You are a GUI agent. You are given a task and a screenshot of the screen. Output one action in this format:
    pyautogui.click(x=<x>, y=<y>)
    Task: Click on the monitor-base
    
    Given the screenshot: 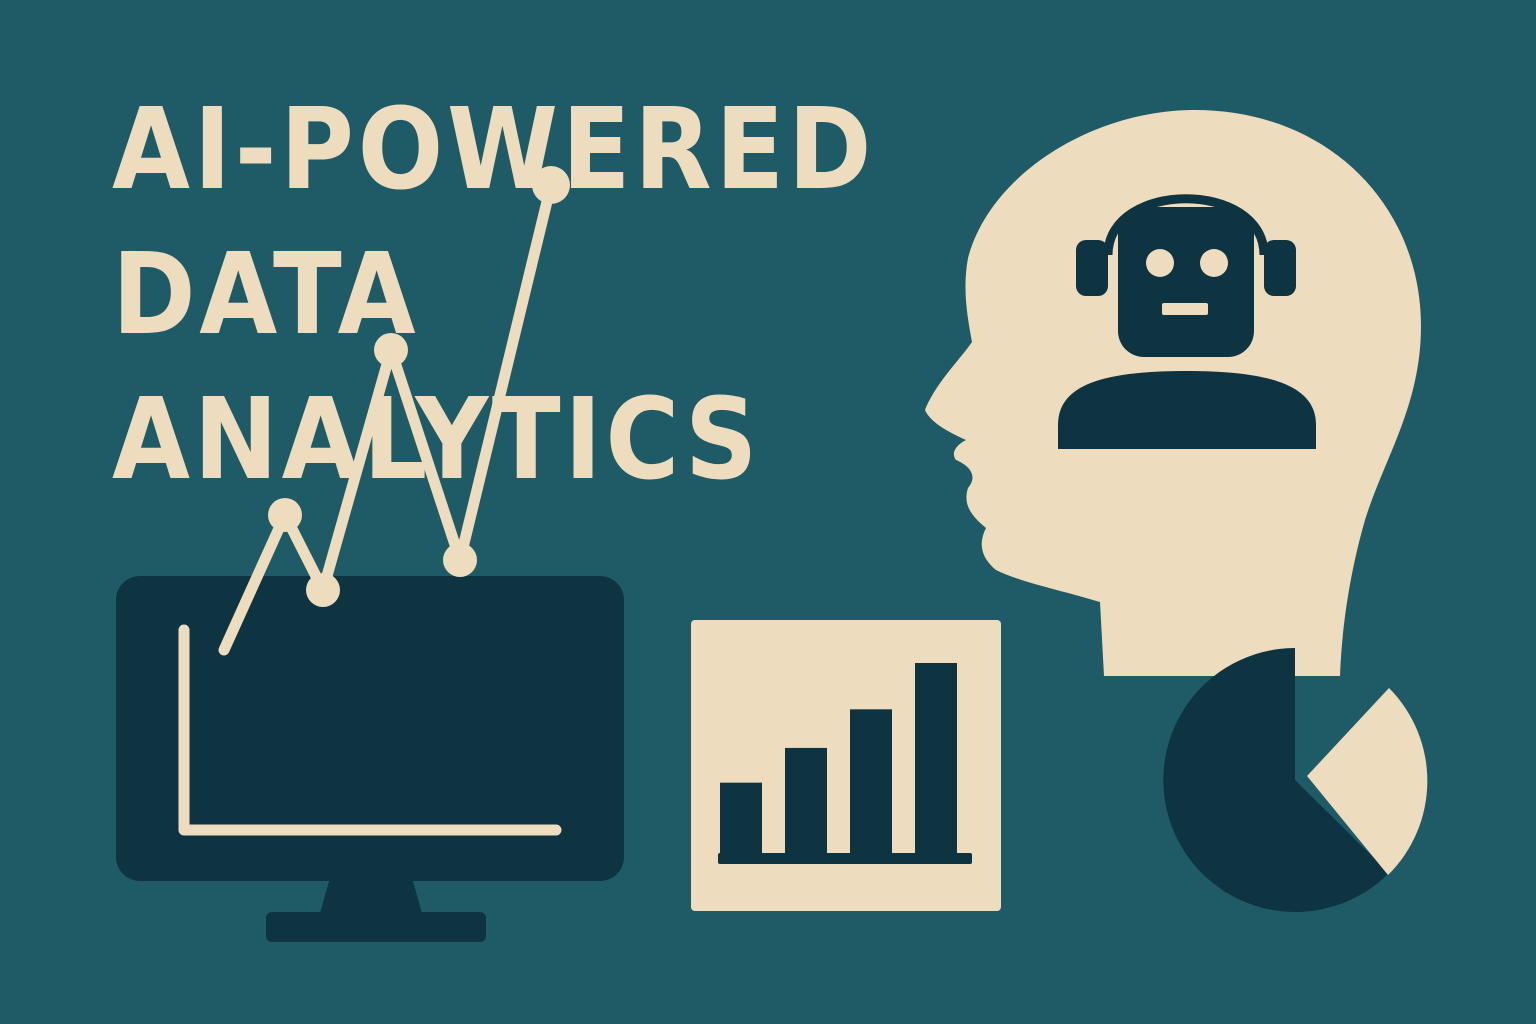 What is the action you would take?
    pyautogui.click(x=376, y=927)
    